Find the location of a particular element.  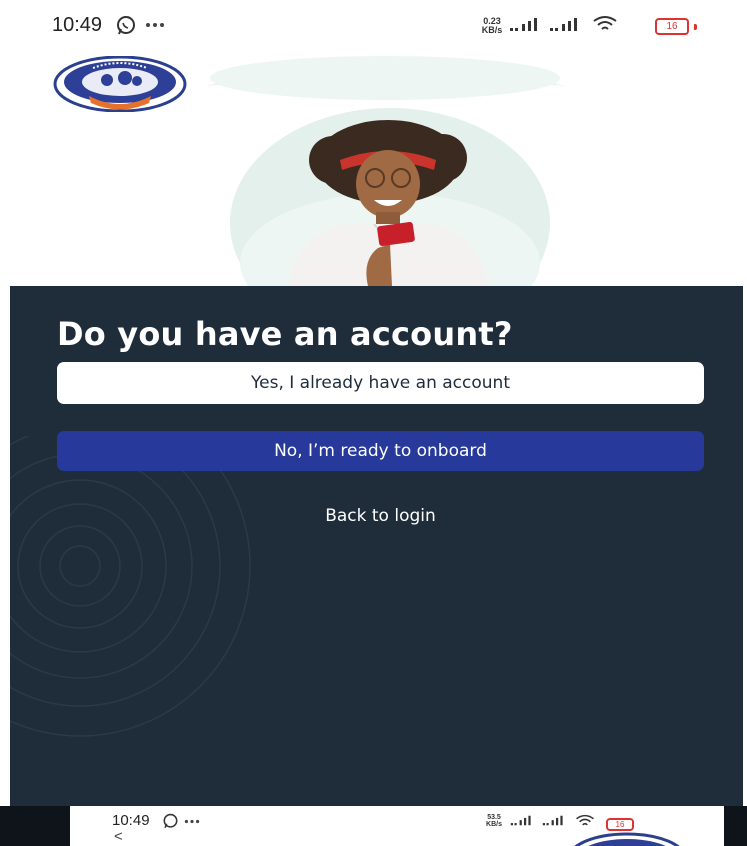

data-speed: 53.5 KB/s is located at coordinates (494, 821).